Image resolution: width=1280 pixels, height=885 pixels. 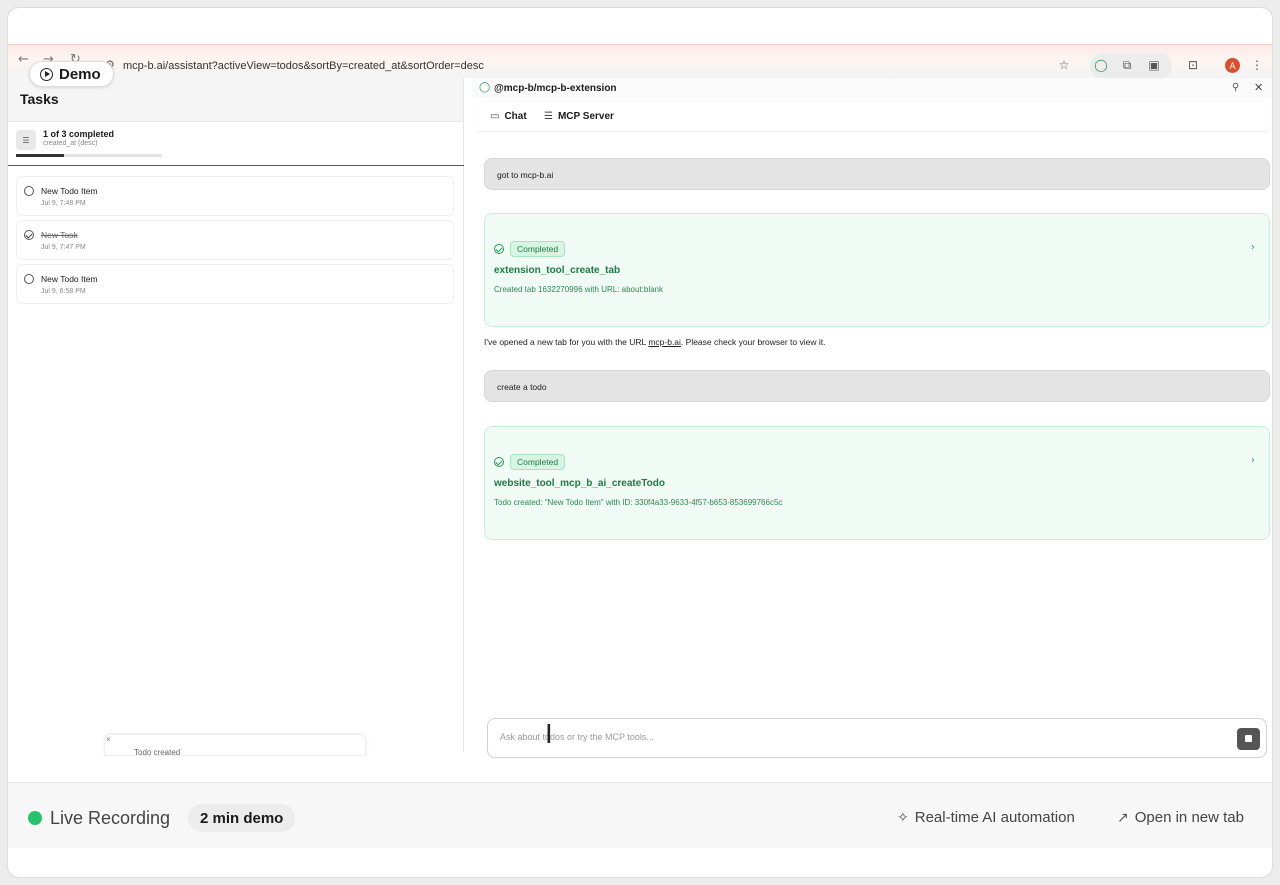 I want to click on open-new-tab-link: ↗ Open in new tab, so click(x=1180, y=817).